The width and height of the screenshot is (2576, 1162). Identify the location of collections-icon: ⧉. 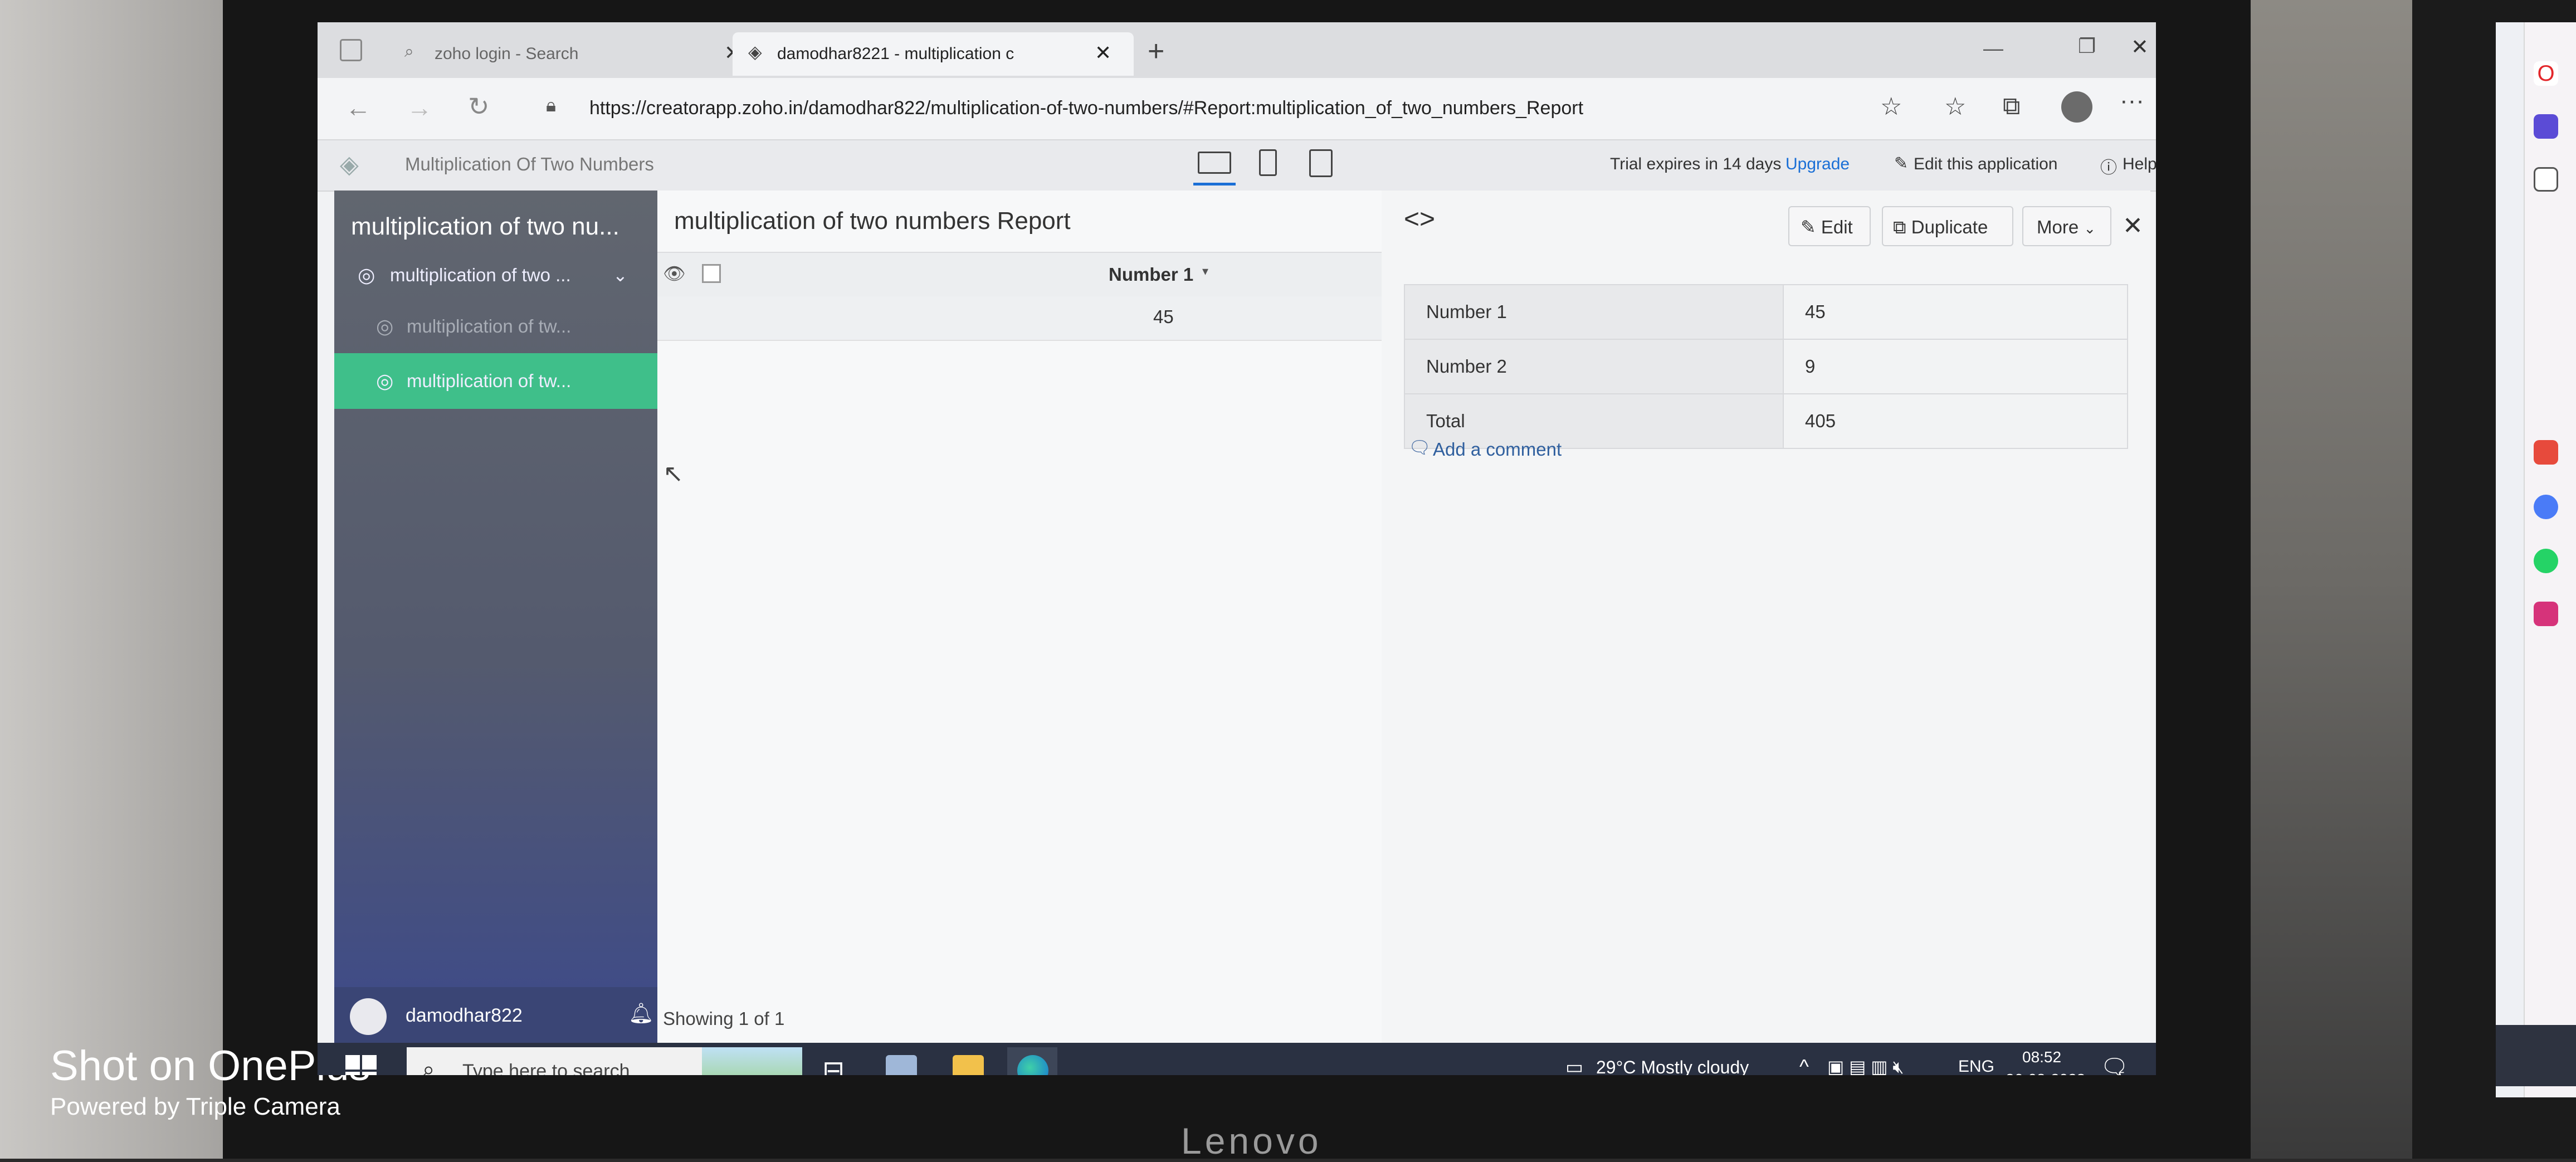
(2011, 106).